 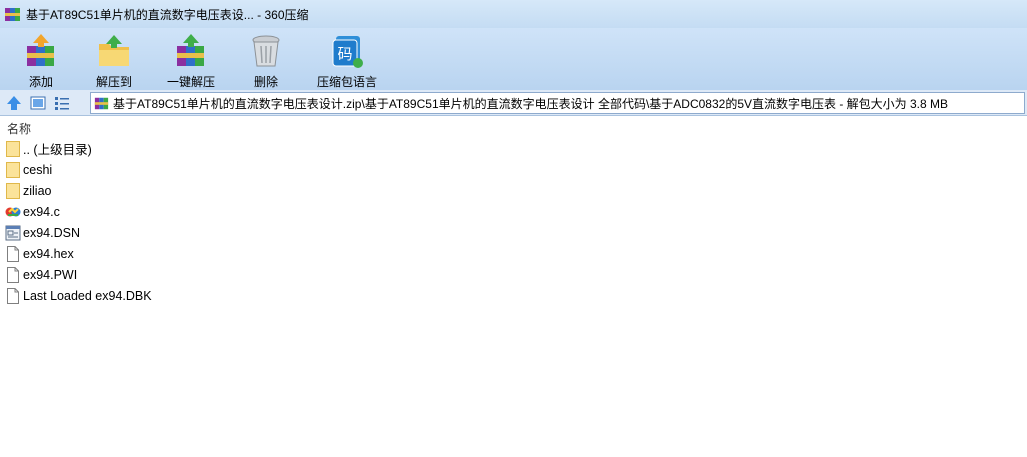 What do you see at coordinates (513, 14) in the screenshot?
I see `title-bar: 基于AT89C51单片机的直流数字电压表设... - 360压缩` at bounding box center [513, 14].